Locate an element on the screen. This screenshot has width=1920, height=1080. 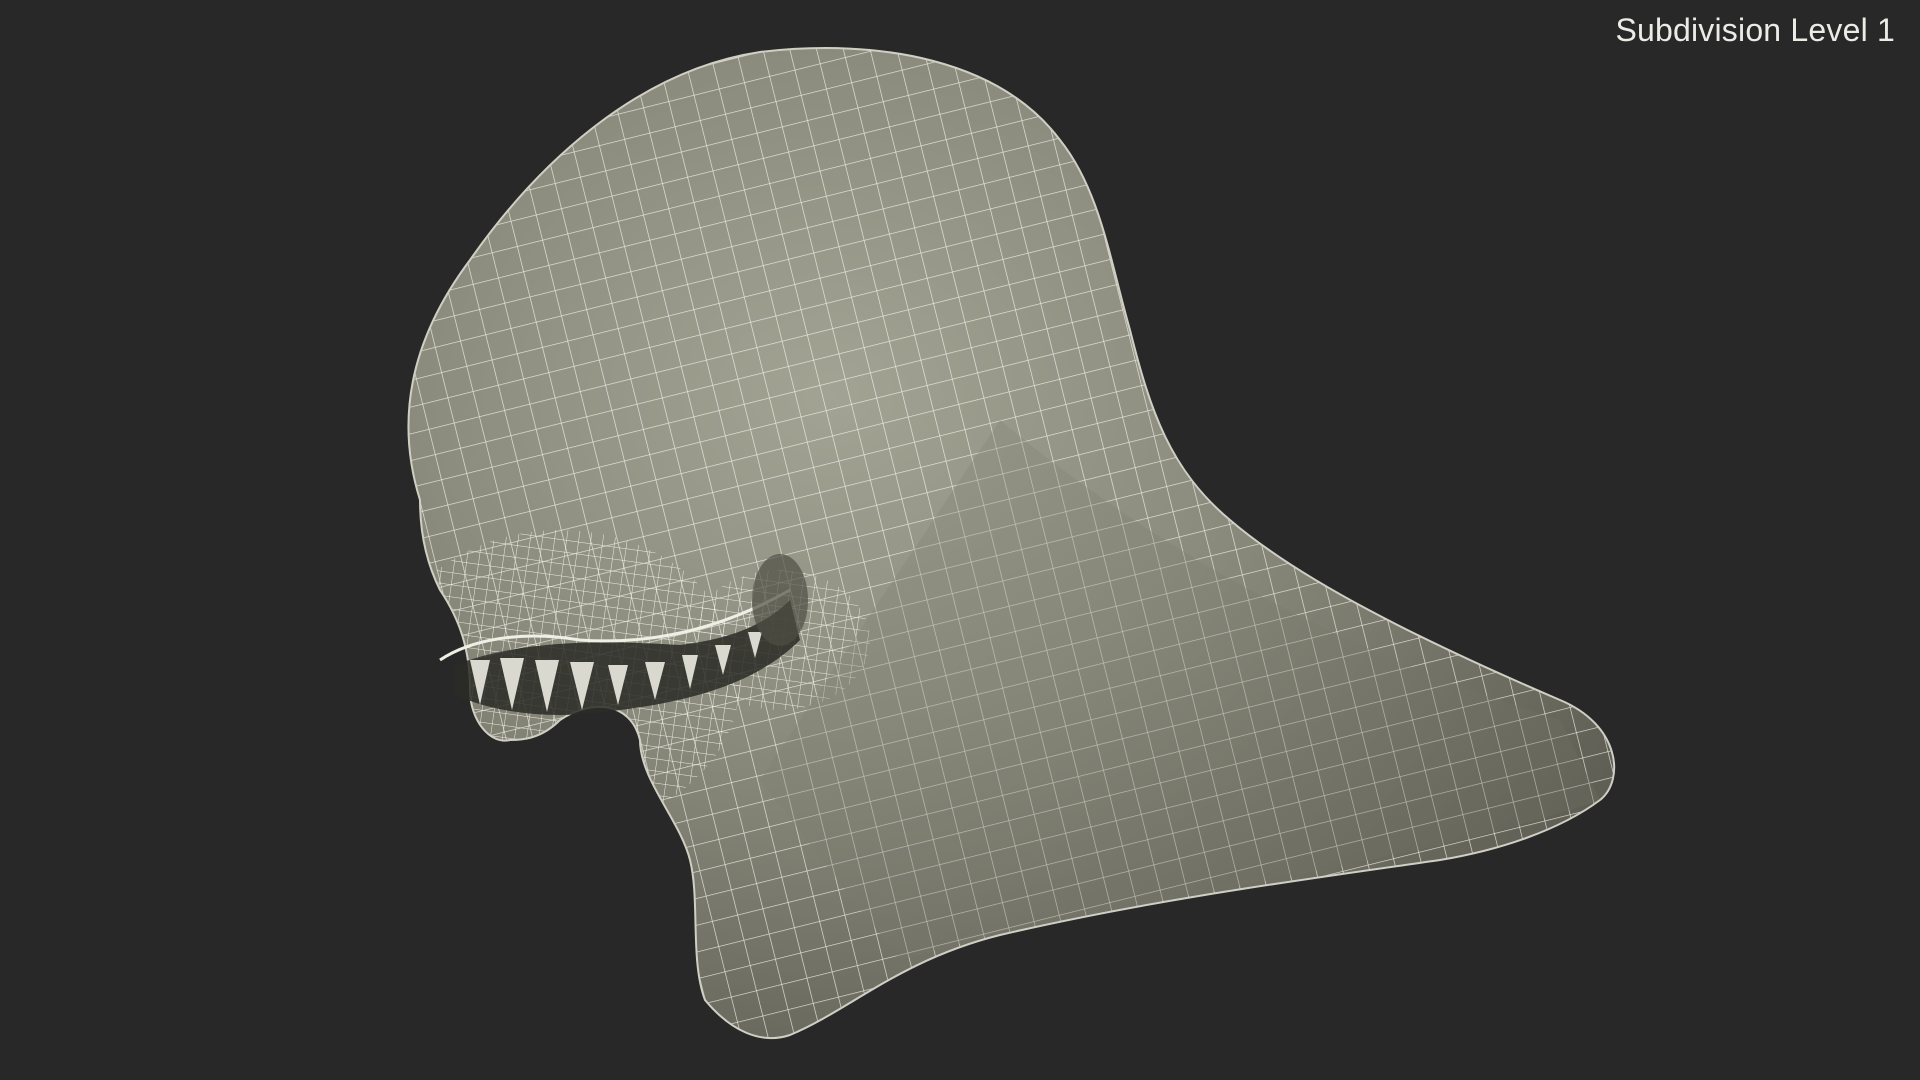
subdivision-level-label: Subdivision Level 1 is located at coordinates (1755, 30).